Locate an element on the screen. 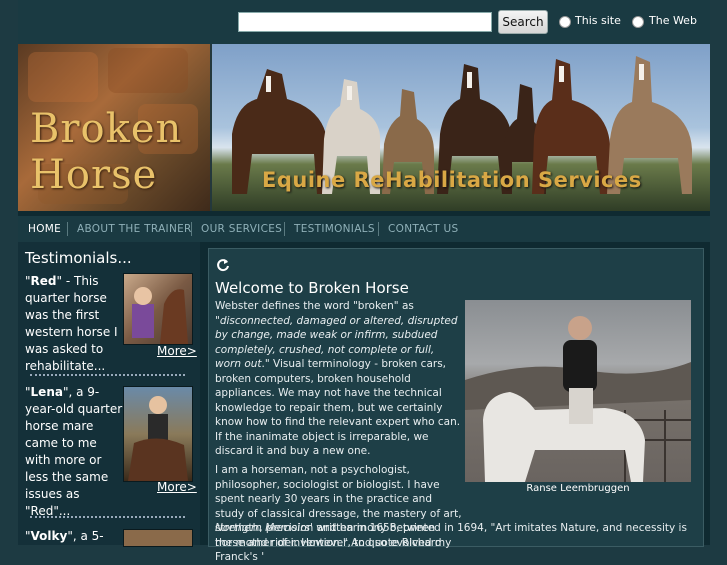 This screenshot has height=565, width=727. logo-broken-text: Broken is located at coordinates (106, 129).